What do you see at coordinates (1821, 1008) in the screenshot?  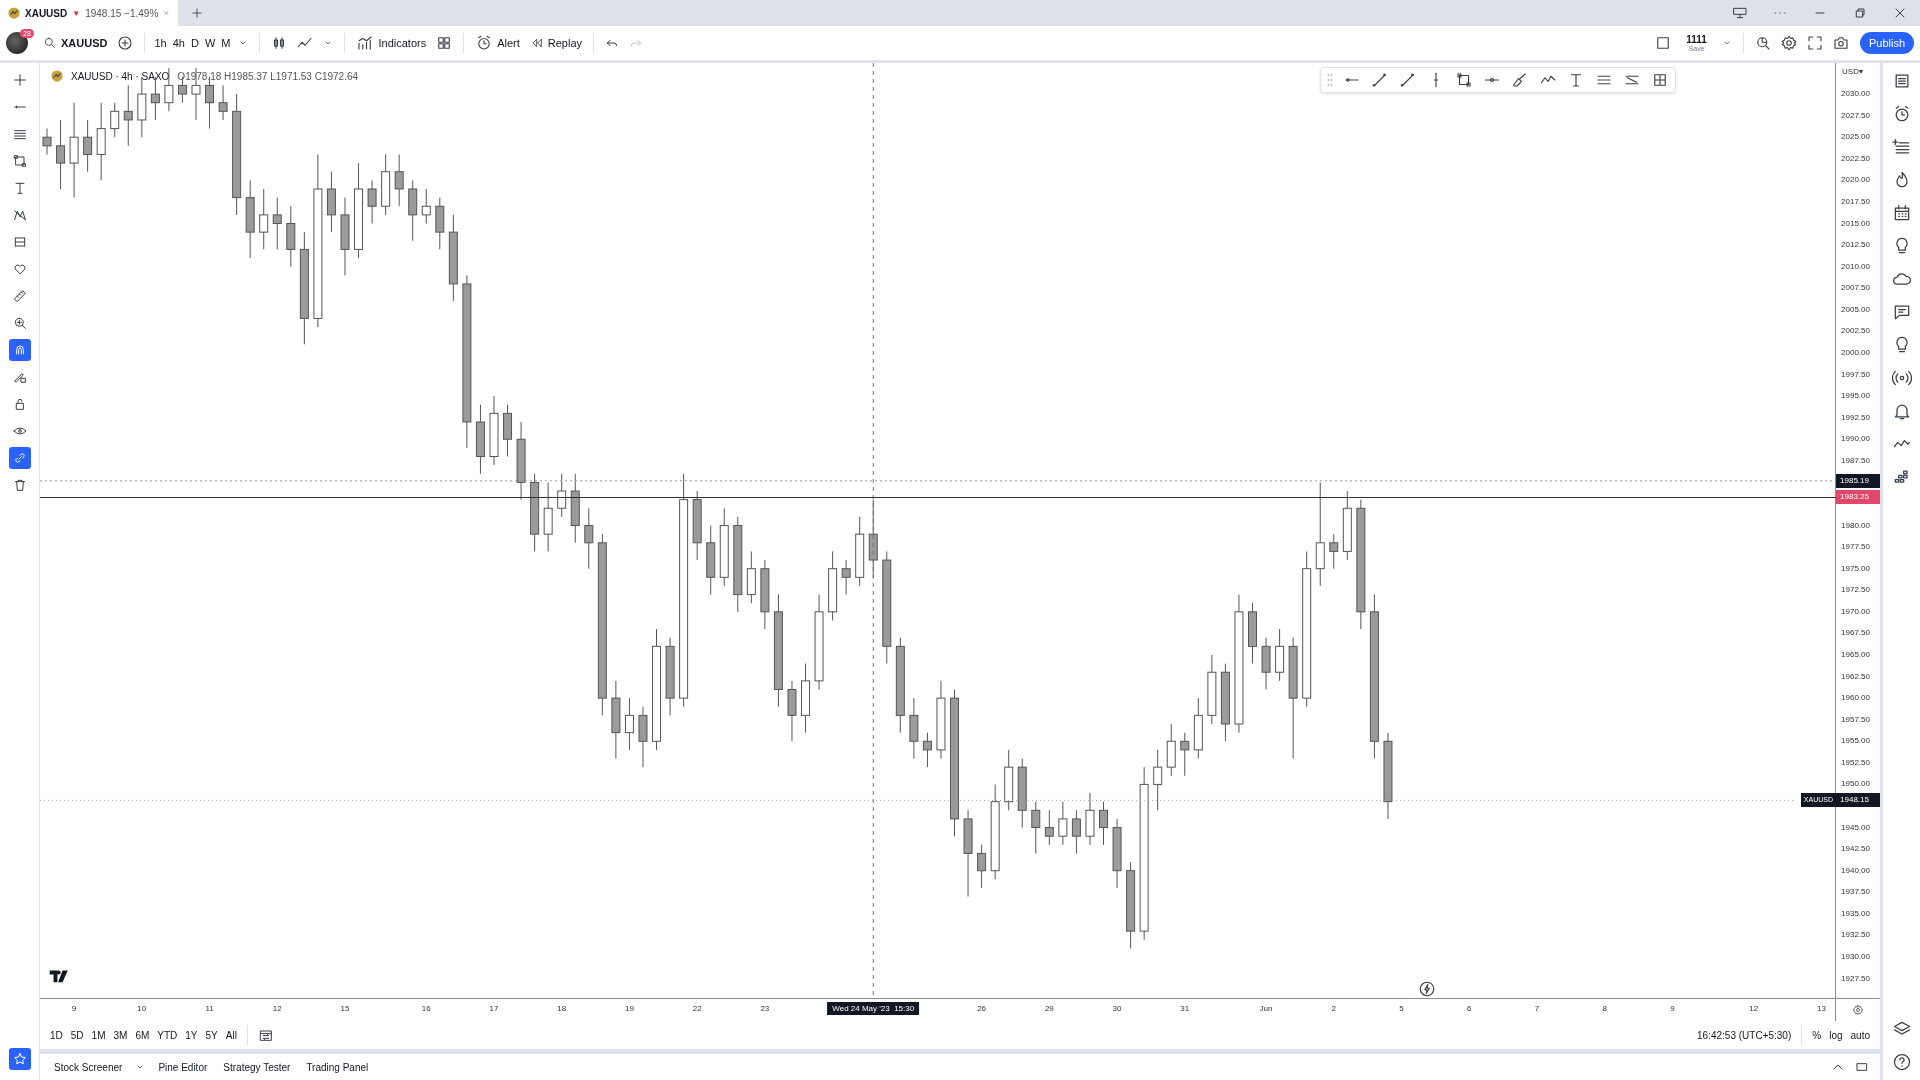 I see `time-tick: 13` at bounding box center [1821, 1008].